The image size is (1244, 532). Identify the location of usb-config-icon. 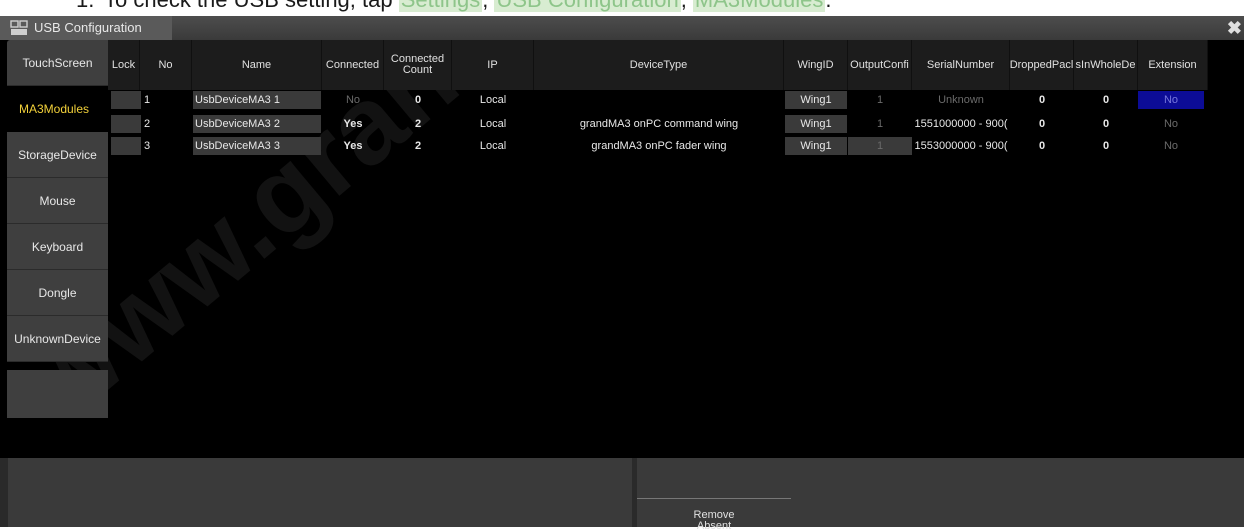
(19, 27).